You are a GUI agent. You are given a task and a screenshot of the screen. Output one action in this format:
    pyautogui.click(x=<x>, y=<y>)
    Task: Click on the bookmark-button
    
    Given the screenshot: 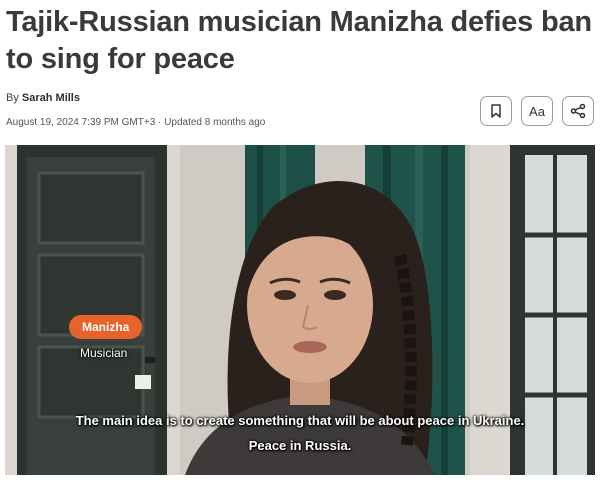 What is the action you would take?
    pyautogui.click(x=496, y=111)
    